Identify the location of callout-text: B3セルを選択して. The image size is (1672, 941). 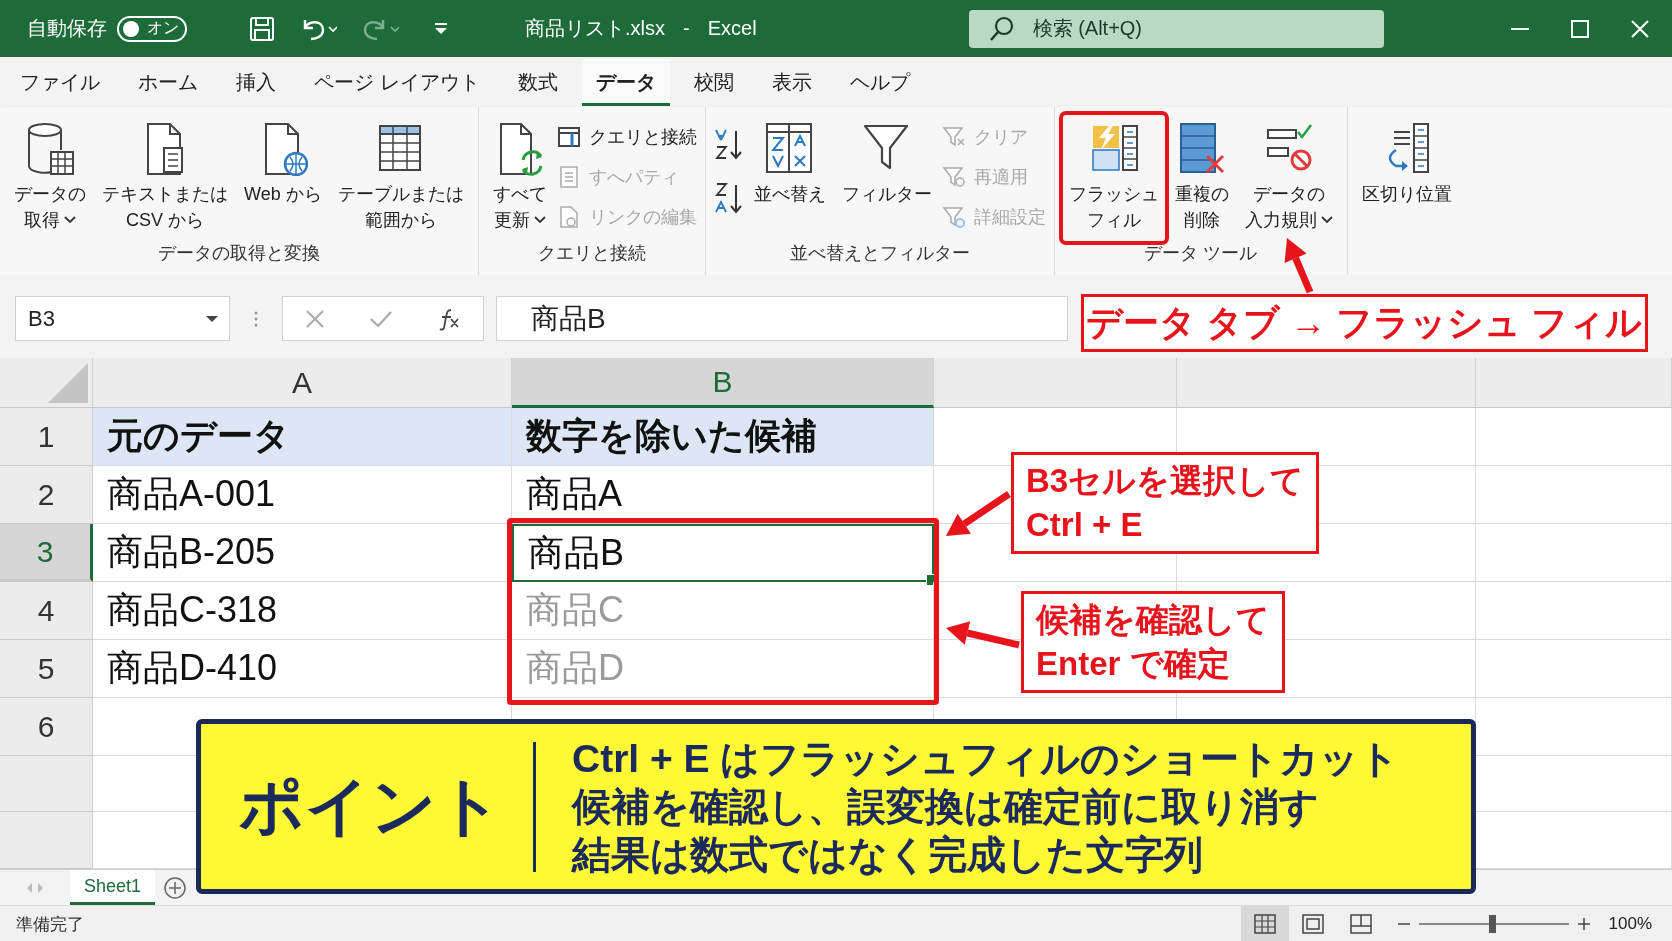
(1165, 481).